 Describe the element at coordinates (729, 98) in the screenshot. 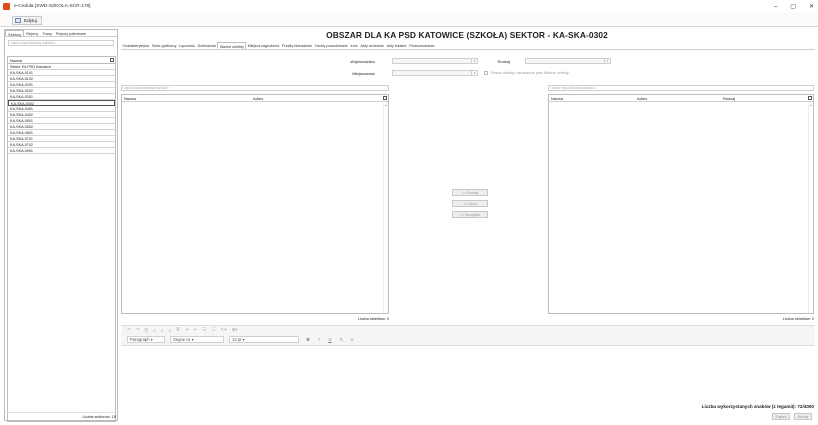

I see `right-header-rodzaj: Rodzaj` at that location.